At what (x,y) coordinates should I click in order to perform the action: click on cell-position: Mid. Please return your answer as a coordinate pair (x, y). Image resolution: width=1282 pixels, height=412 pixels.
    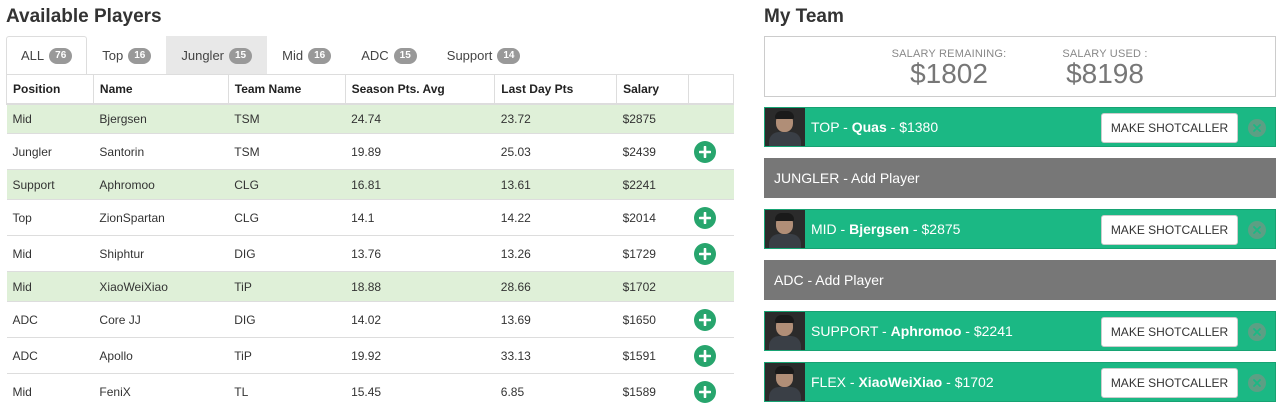
    Looking at the image, I should click on (50, 253).